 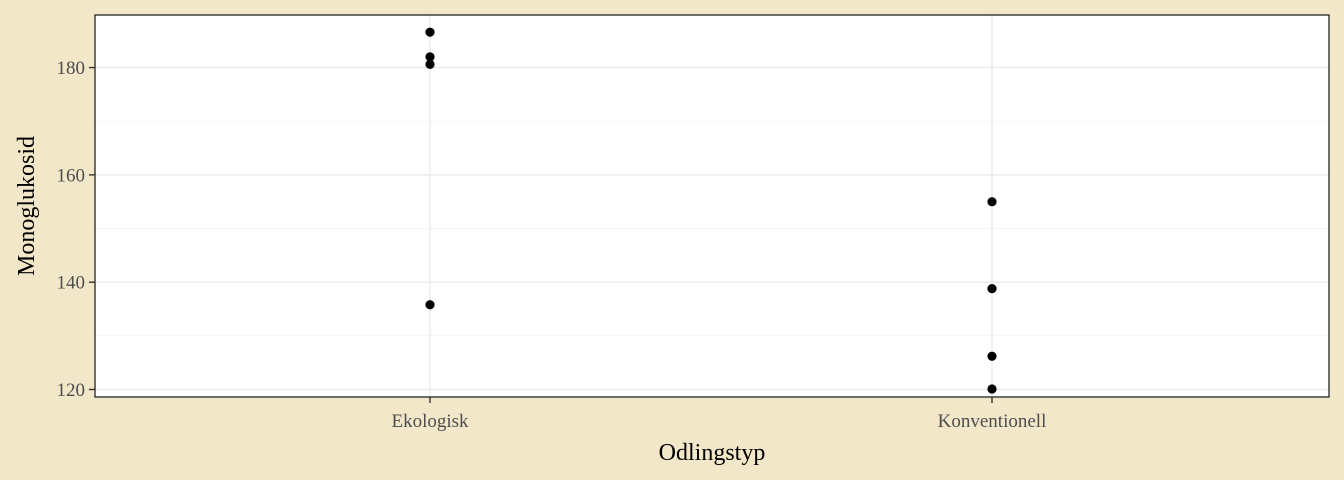 I want to click on x-axis-title: Odlingstyp, so click(x=712, y=453).